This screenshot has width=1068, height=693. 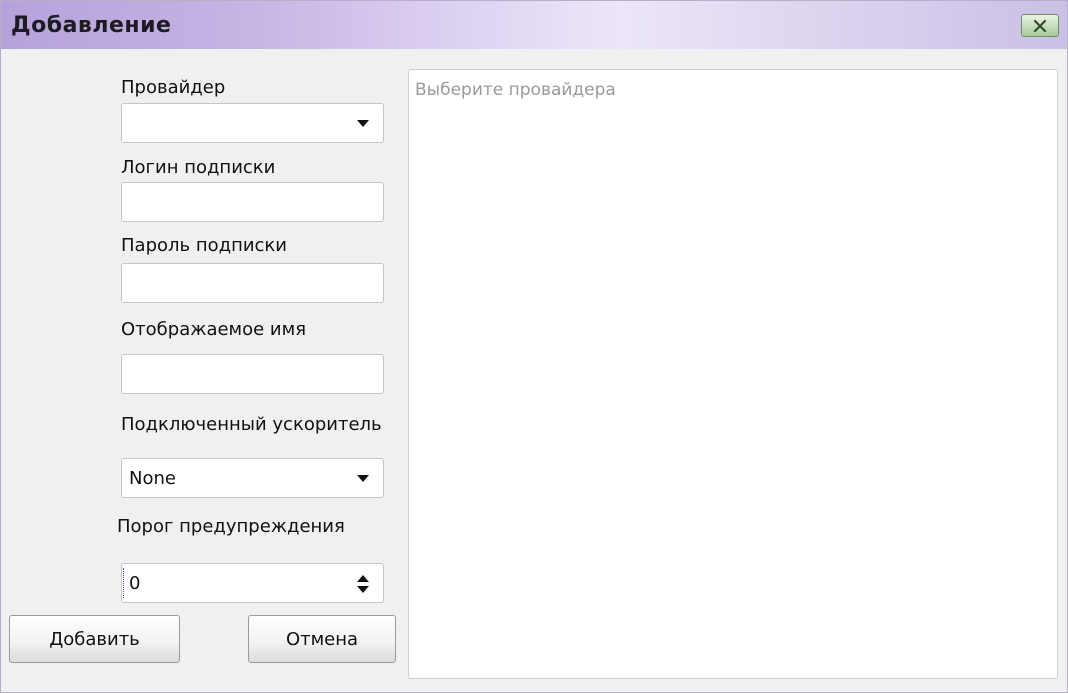 What do you see at coordinates (94, 639) in the screenshot?
I see `add-button: Добавить` at bounding box center [94, 639].